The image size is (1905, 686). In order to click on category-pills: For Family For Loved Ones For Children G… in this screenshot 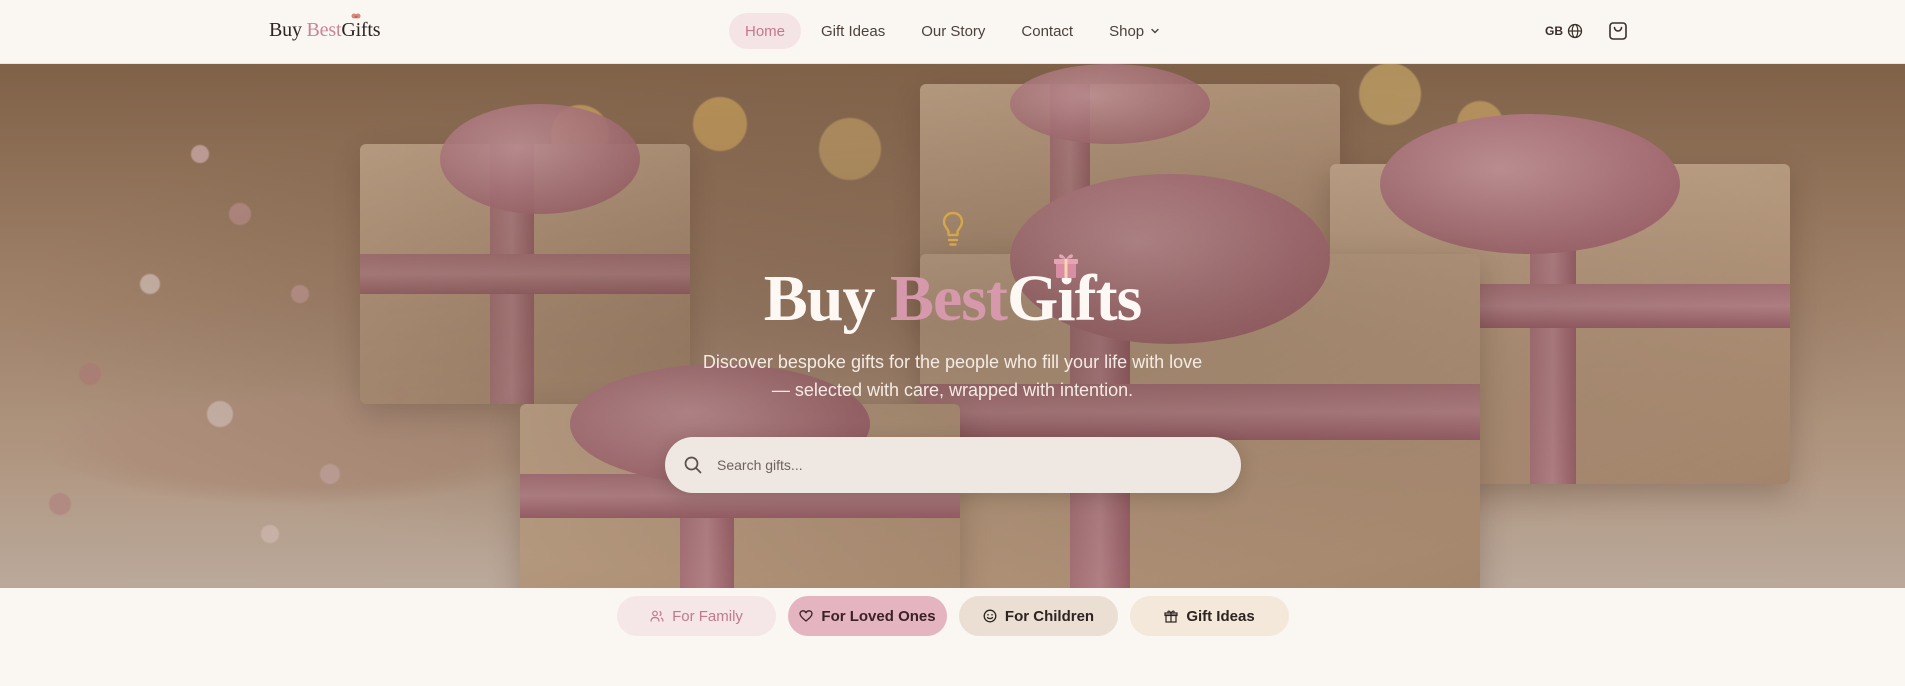, I will do `click(959, 616)`.